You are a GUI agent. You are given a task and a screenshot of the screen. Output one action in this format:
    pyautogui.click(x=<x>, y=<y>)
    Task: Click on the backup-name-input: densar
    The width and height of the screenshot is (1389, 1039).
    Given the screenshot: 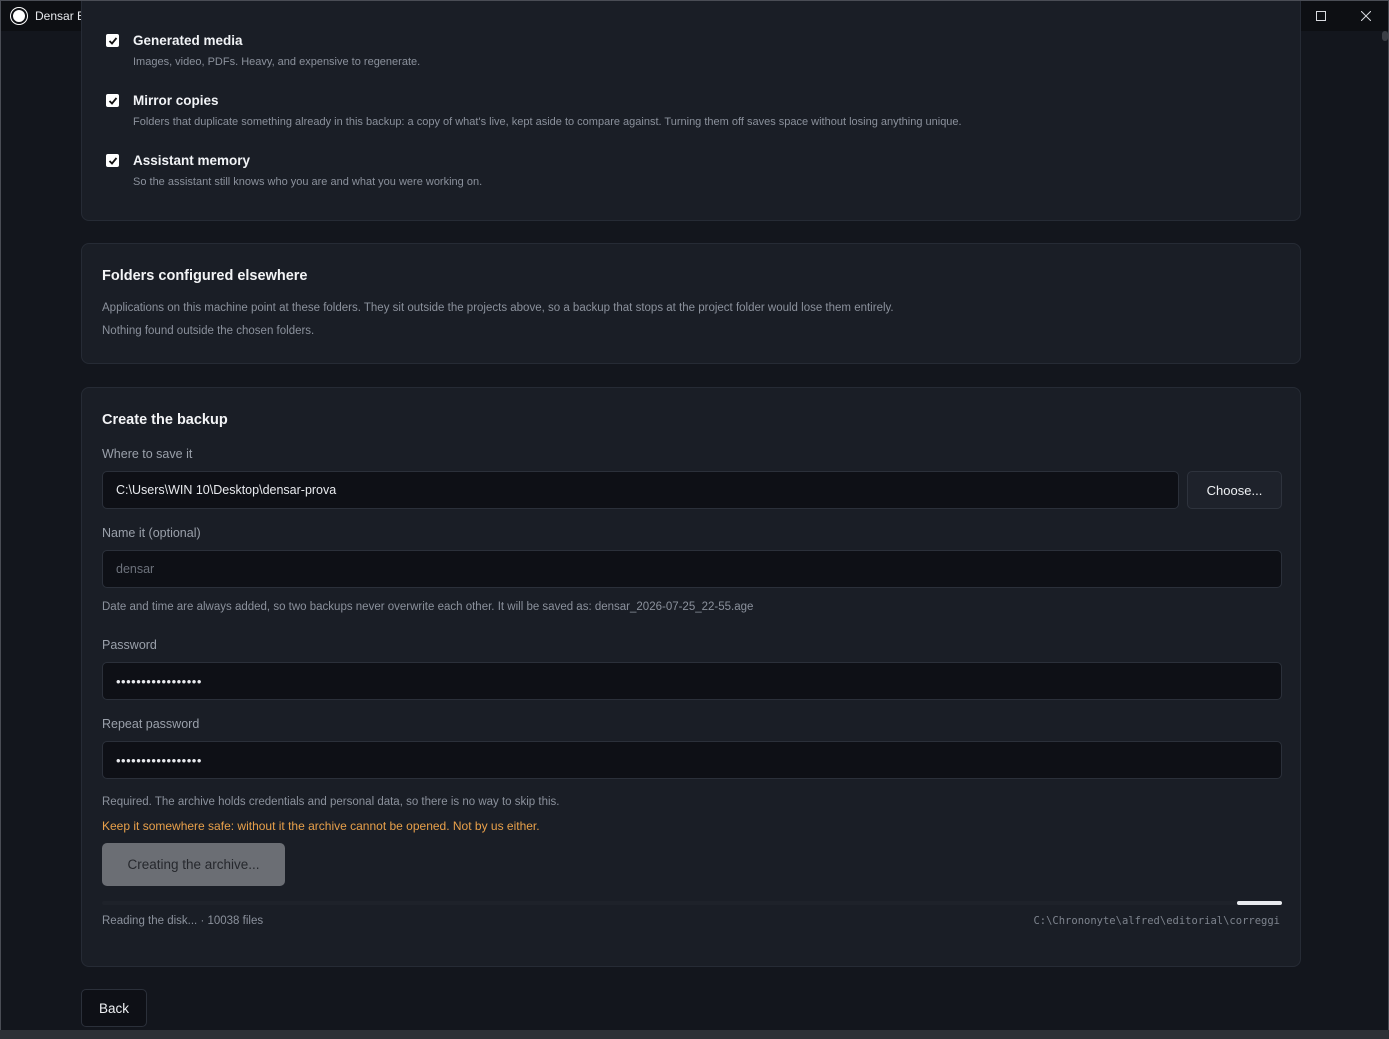 What is the action you would take?
    pyautogui.click(x=692, y=569)
    